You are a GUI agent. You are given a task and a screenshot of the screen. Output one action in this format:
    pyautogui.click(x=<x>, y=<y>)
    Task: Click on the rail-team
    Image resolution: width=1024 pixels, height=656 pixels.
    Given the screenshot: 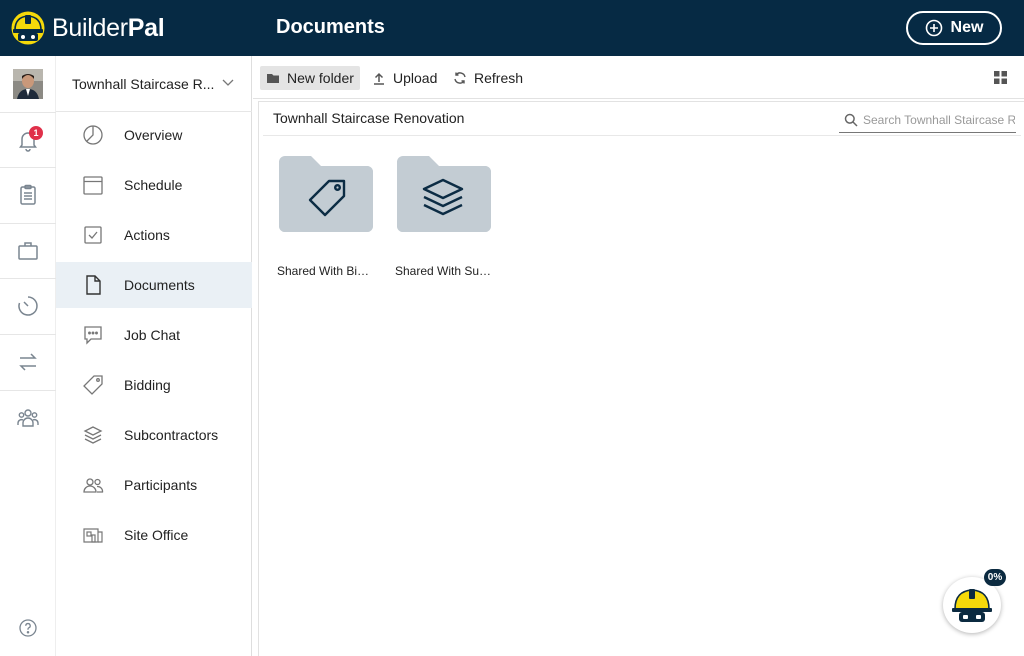 What is the action you would take?
    pyautogui.click(x=28, y=417)
    